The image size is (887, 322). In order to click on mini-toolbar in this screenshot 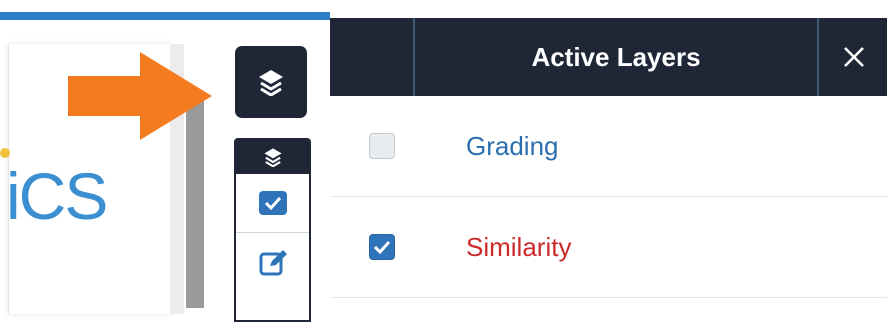, I will do `click(272, 230)`.